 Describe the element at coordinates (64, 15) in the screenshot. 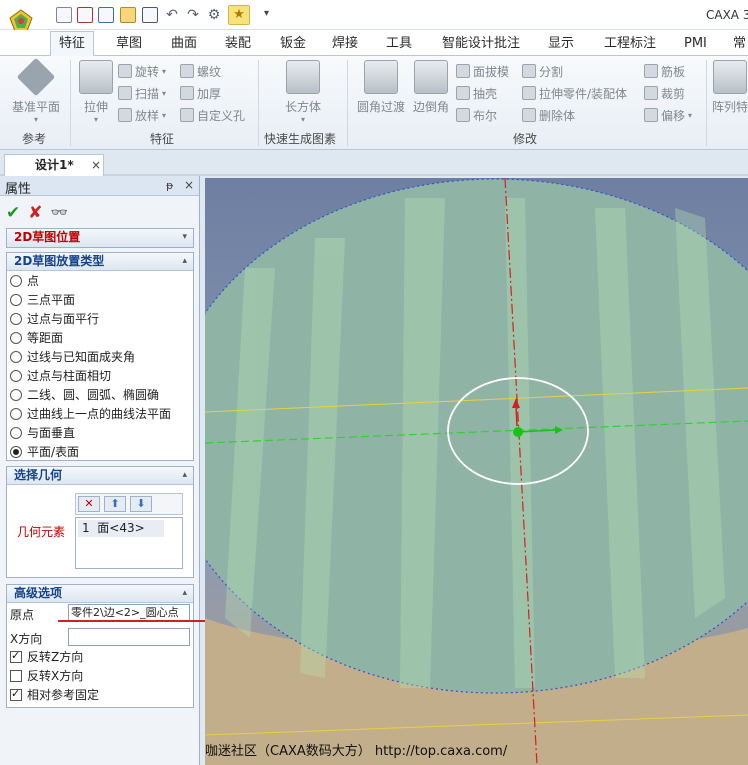

I see `new-file-icon` at that location.